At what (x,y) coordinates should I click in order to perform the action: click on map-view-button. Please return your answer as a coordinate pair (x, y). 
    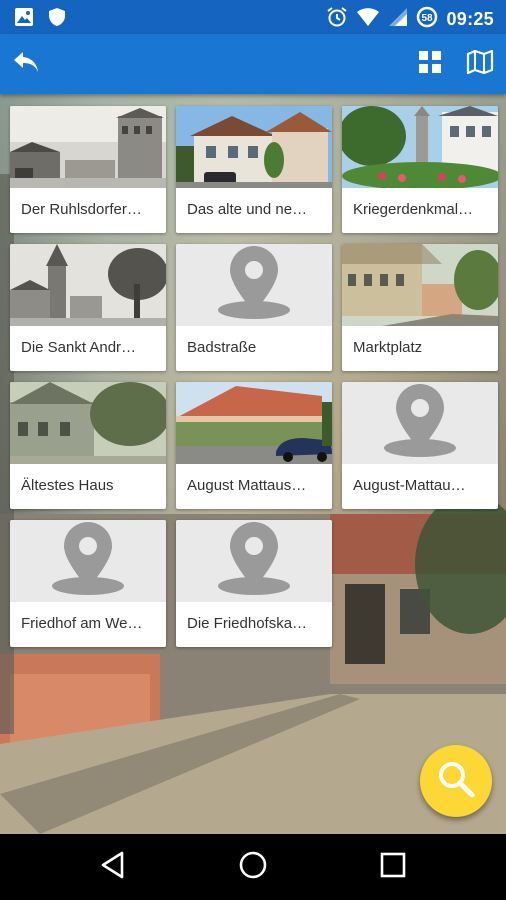
    Looking at the image, I should click on (480, 64).